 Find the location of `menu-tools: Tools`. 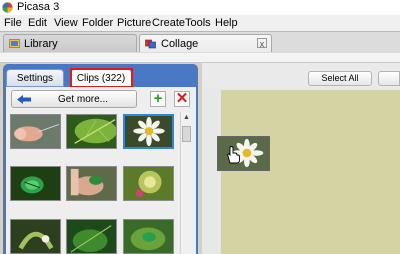

menu-tools: Tools is located at coordinates (198, 23).